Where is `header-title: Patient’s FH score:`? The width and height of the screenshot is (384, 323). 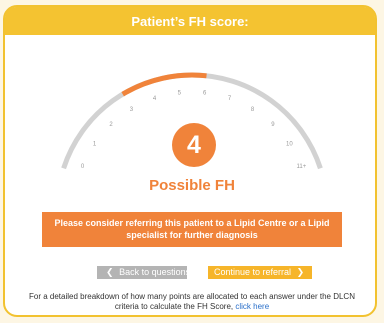 header-title: Patient’s FH score: is located at coordinates (190, 21).